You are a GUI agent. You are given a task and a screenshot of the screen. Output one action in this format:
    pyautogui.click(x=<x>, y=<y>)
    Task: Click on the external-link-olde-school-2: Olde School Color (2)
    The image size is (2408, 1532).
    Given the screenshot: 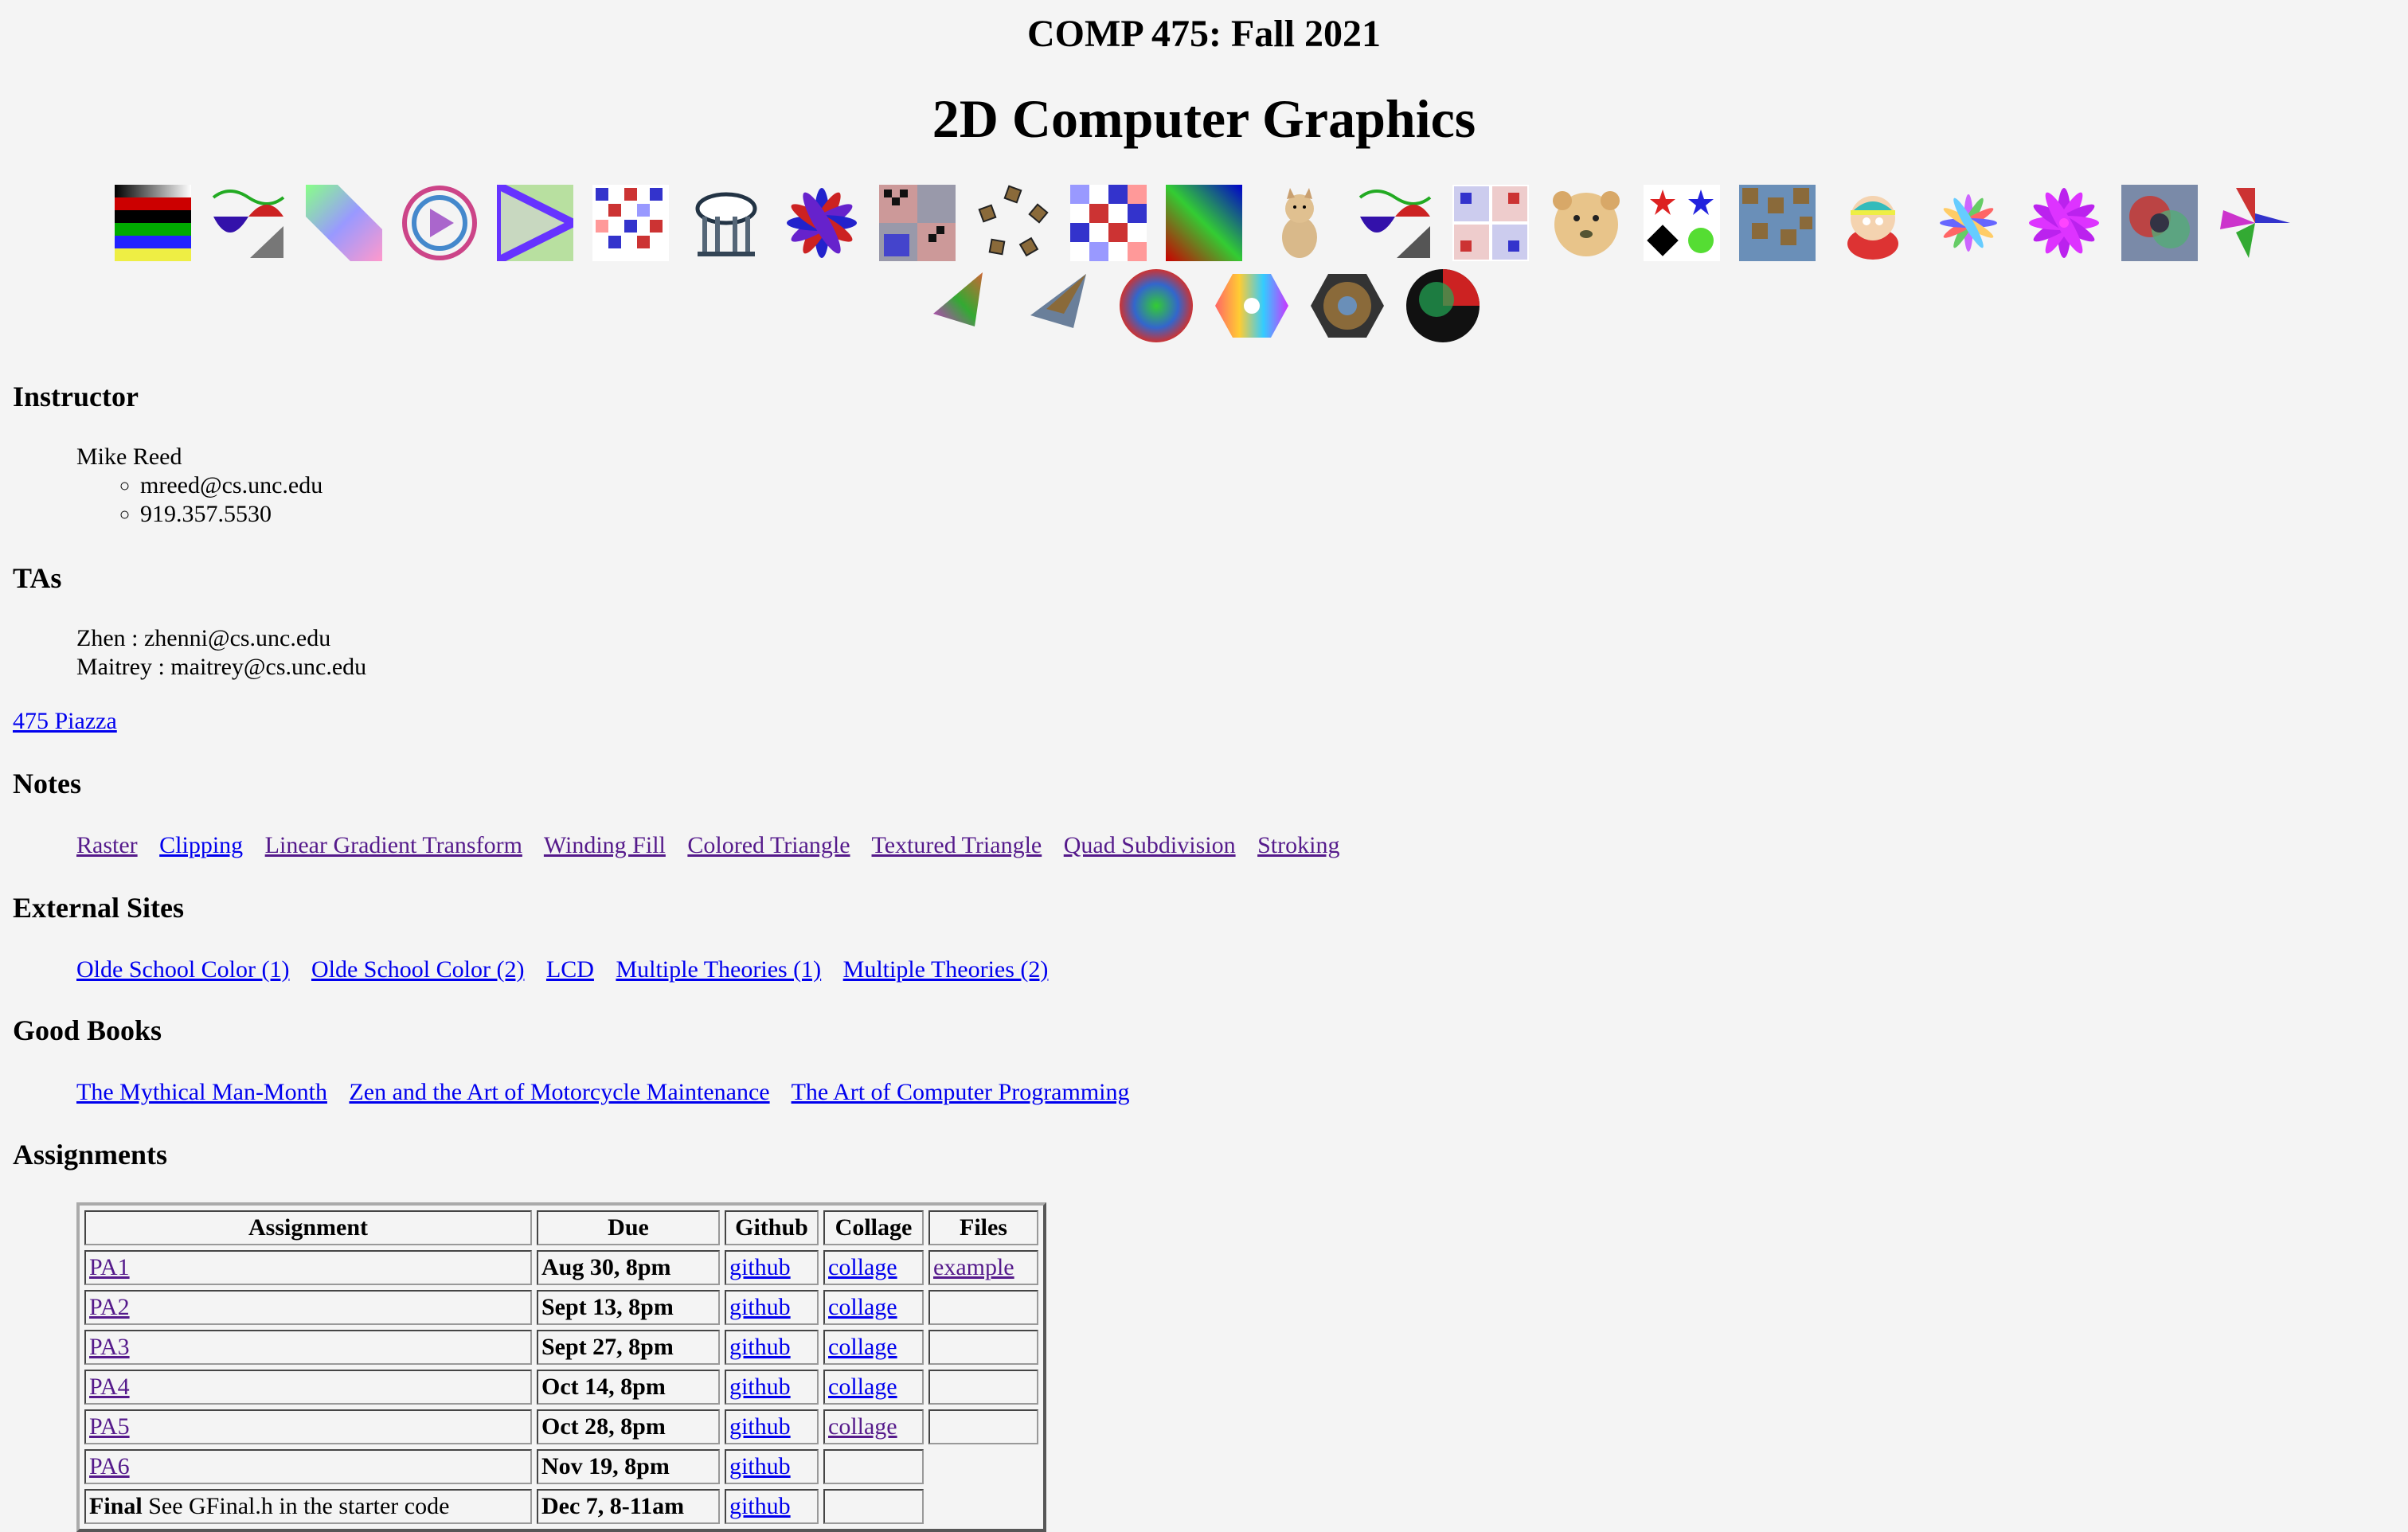 What is the action you would take?
    pyautogui.click(x=417, y=969)
    